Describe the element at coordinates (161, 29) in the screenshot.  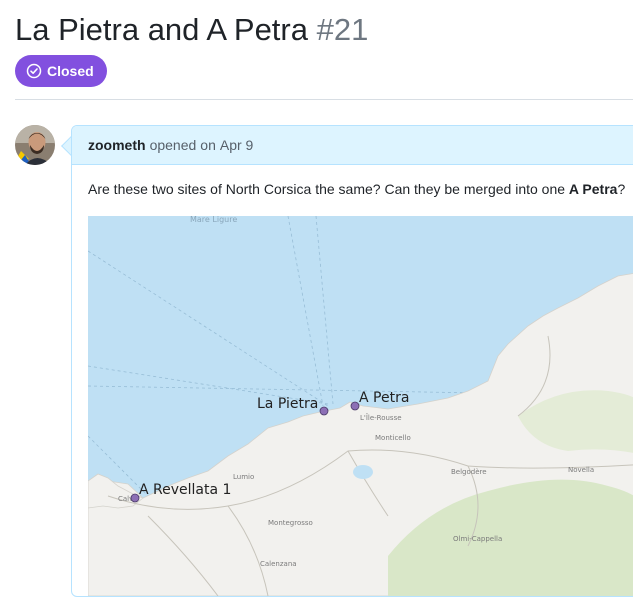
I see `issue-title-text: La Pietra and A Petra` at that location.